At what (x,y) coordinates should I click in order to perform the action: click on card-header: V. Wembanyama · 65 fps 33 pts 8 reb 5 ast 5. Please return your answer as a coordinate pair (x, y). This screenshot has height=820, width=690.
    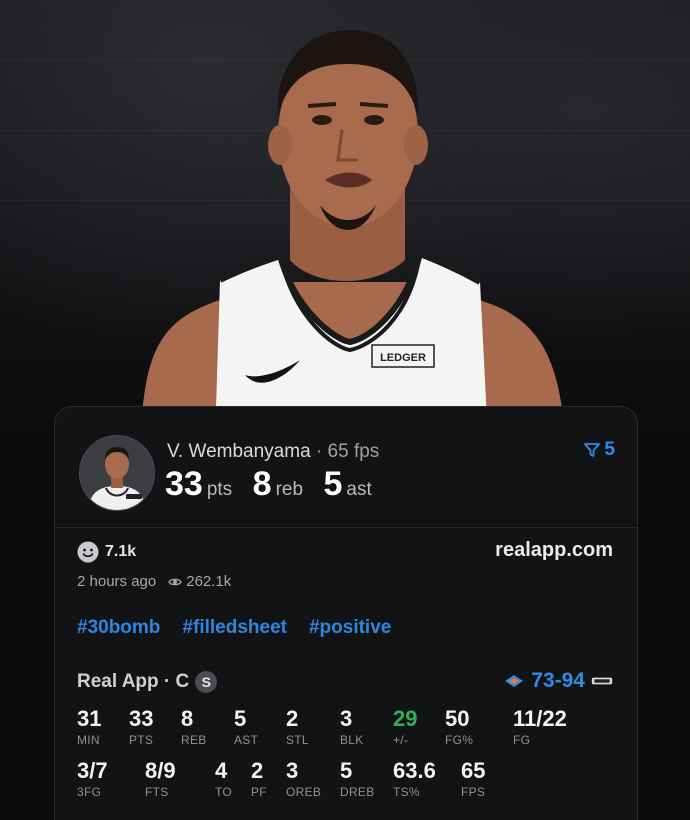
    Looking at the image, I should click on (346, 467).